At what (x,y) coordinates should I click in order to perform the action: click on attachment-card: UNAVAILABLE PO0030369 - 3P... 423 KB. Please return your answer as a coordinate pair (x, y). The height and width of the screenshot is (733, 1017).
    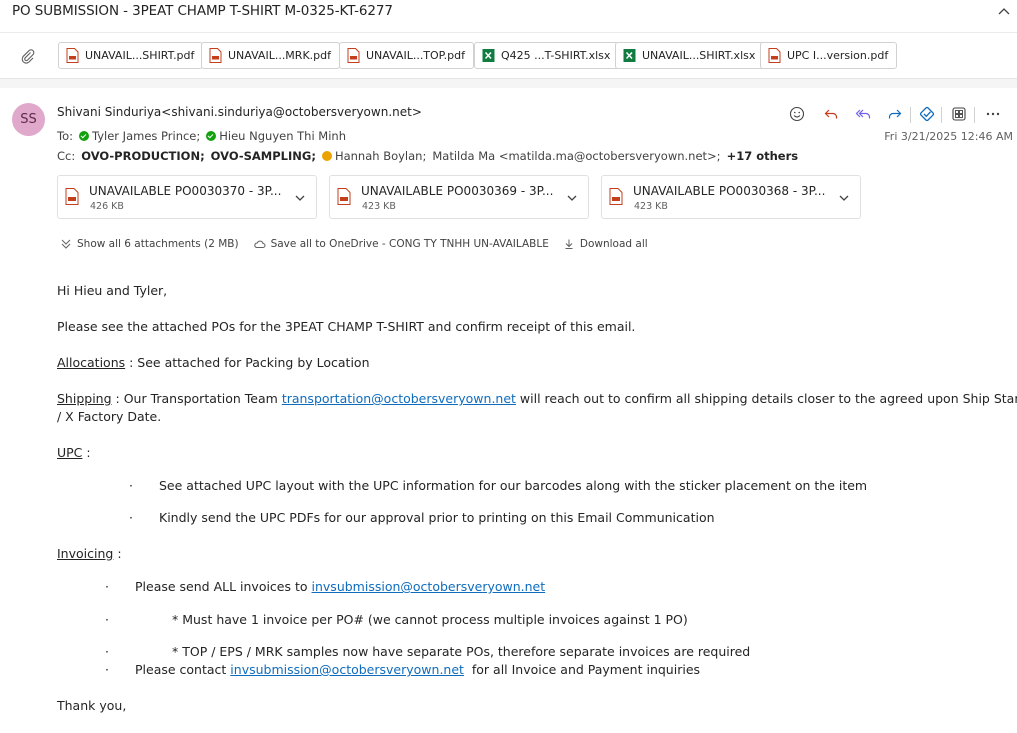
    Looking at the image, I should click on (459, 197).